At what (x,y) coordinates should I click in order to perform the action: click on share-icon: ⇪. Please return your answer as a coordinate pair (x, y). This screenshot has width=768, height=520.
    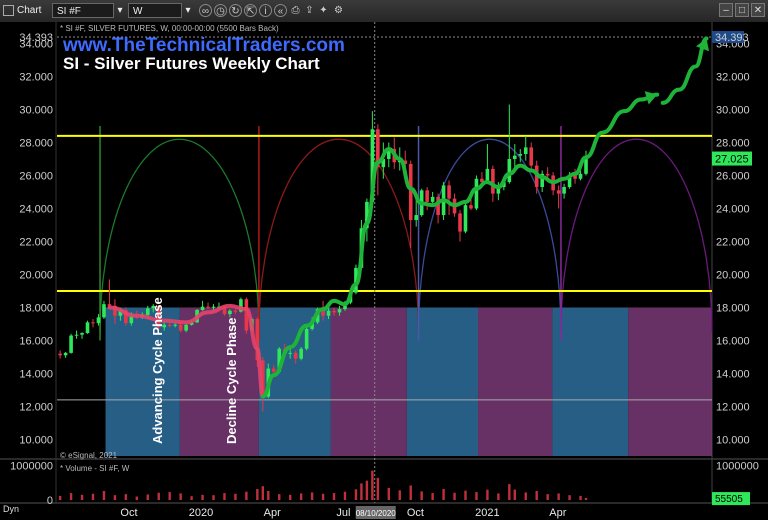
    Looking at the image, I should click on (309, 10).